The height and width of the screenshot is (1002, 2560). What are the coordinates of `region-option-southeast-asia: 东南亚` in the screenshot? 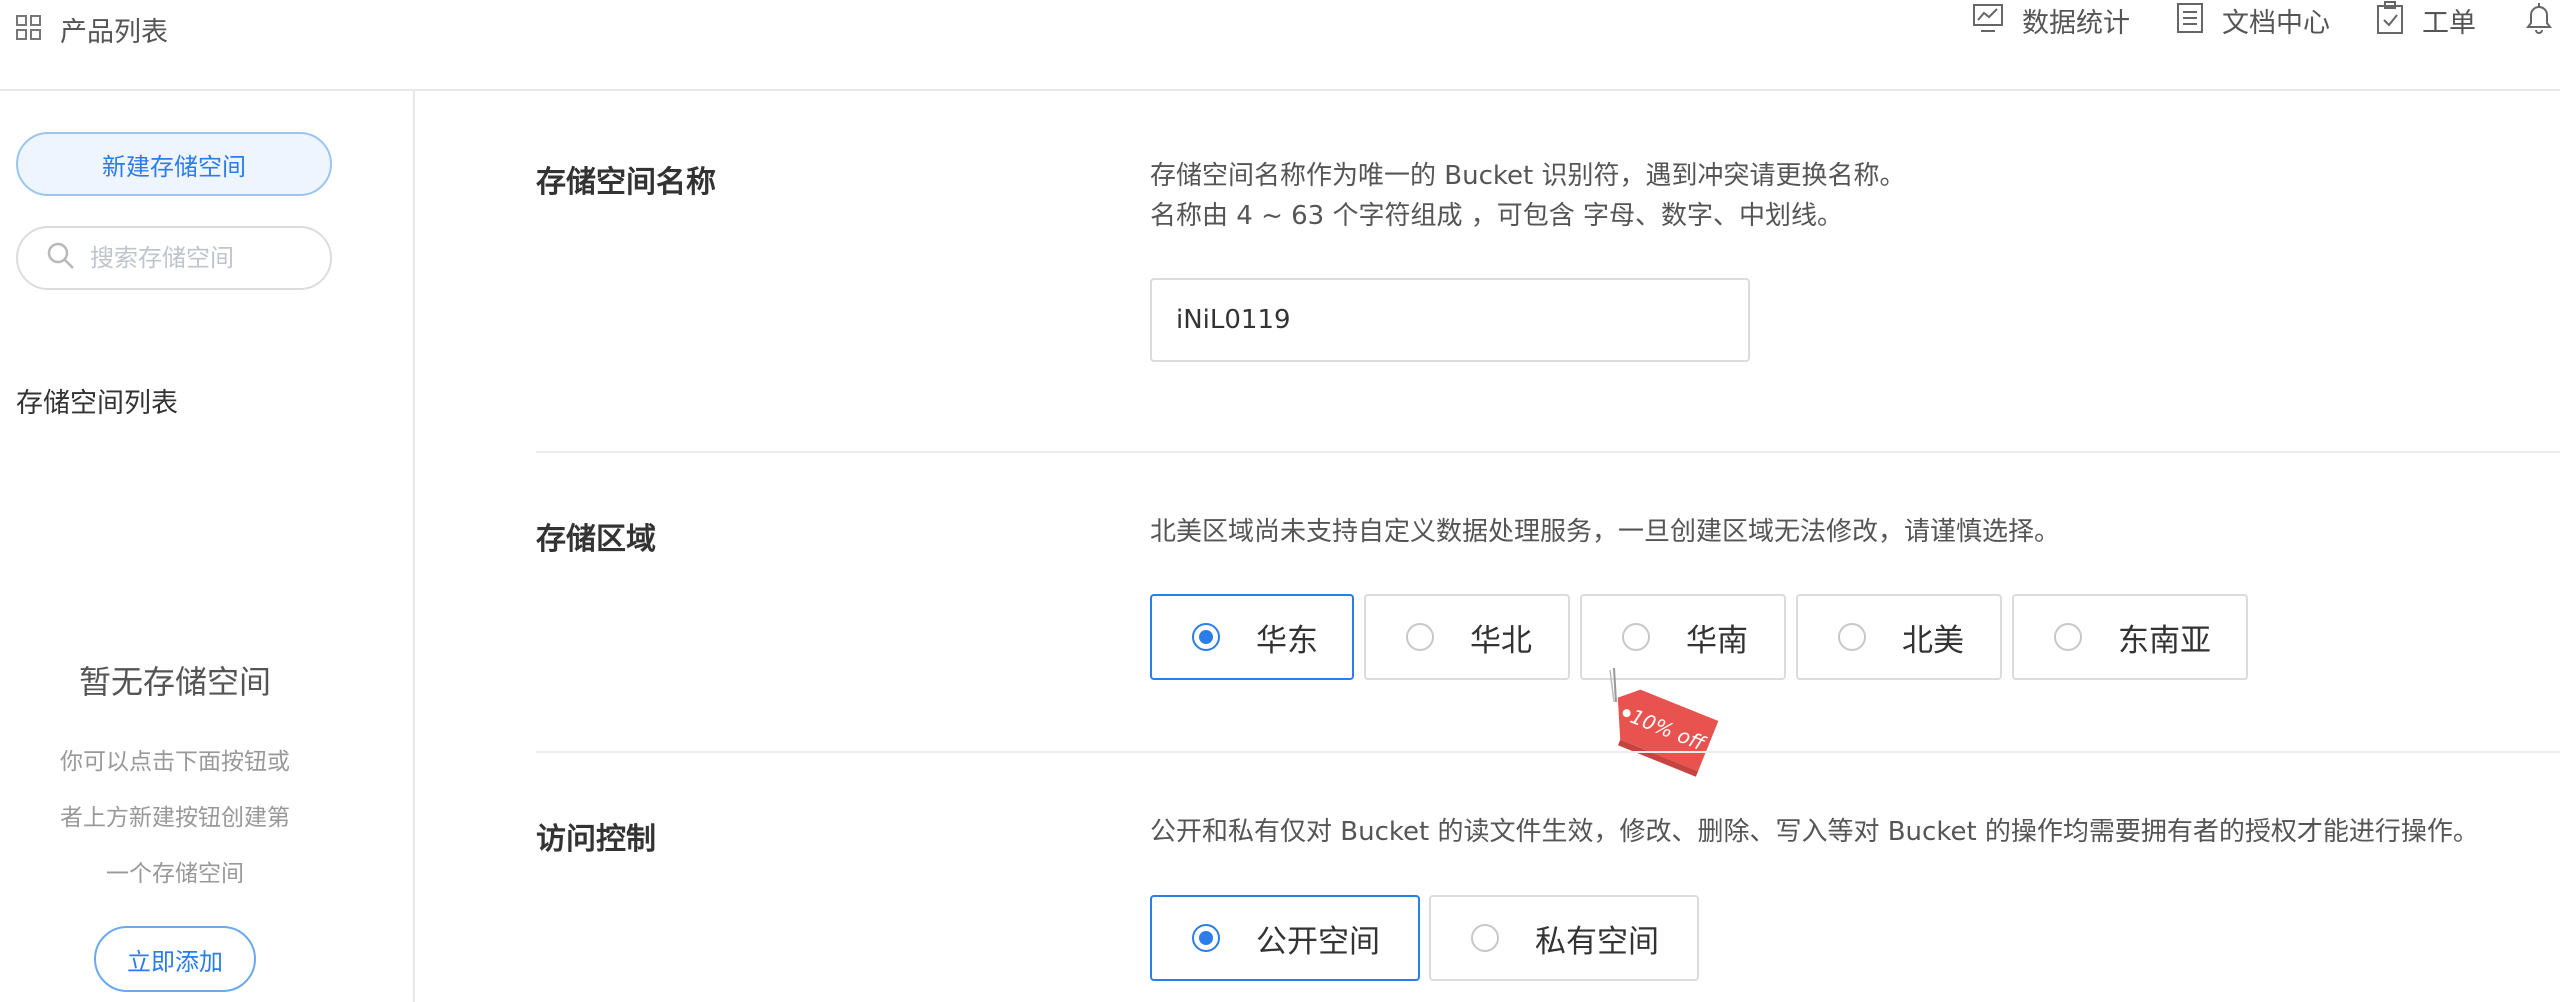 It's located at (2130, 637).